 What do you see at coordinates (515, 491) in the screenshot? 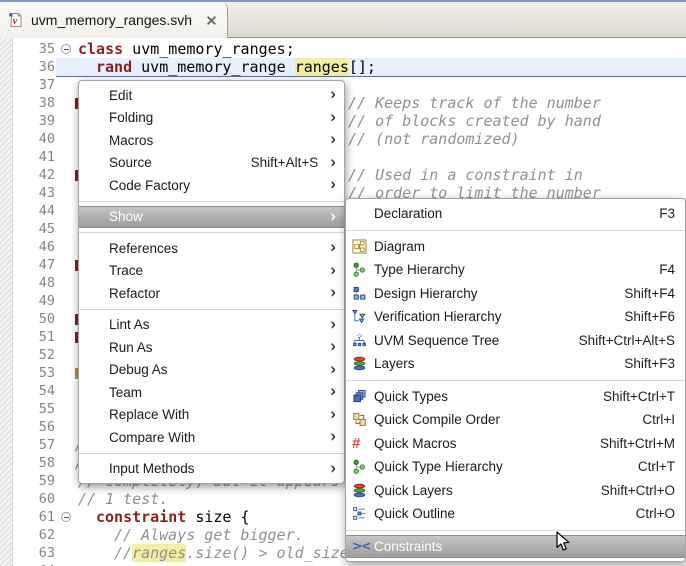
I see `submenu-item-quick-layers: Quick Layers Shift+Ctrl+O` at bounding box center [515, 491].